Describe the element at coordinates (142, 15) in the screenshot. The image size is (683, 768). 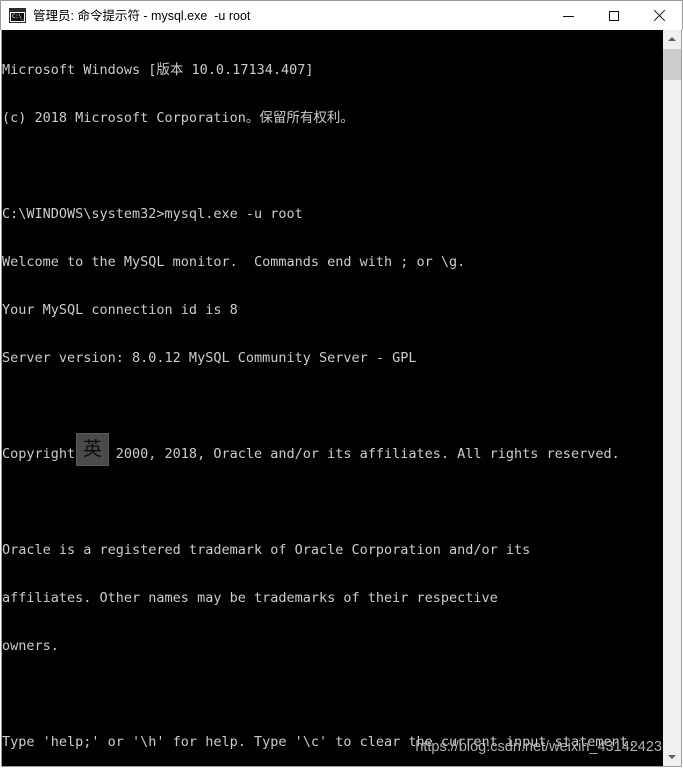
I see `window-title: 管理员: 命令提示符 - mysql.exe -u root` at that location.